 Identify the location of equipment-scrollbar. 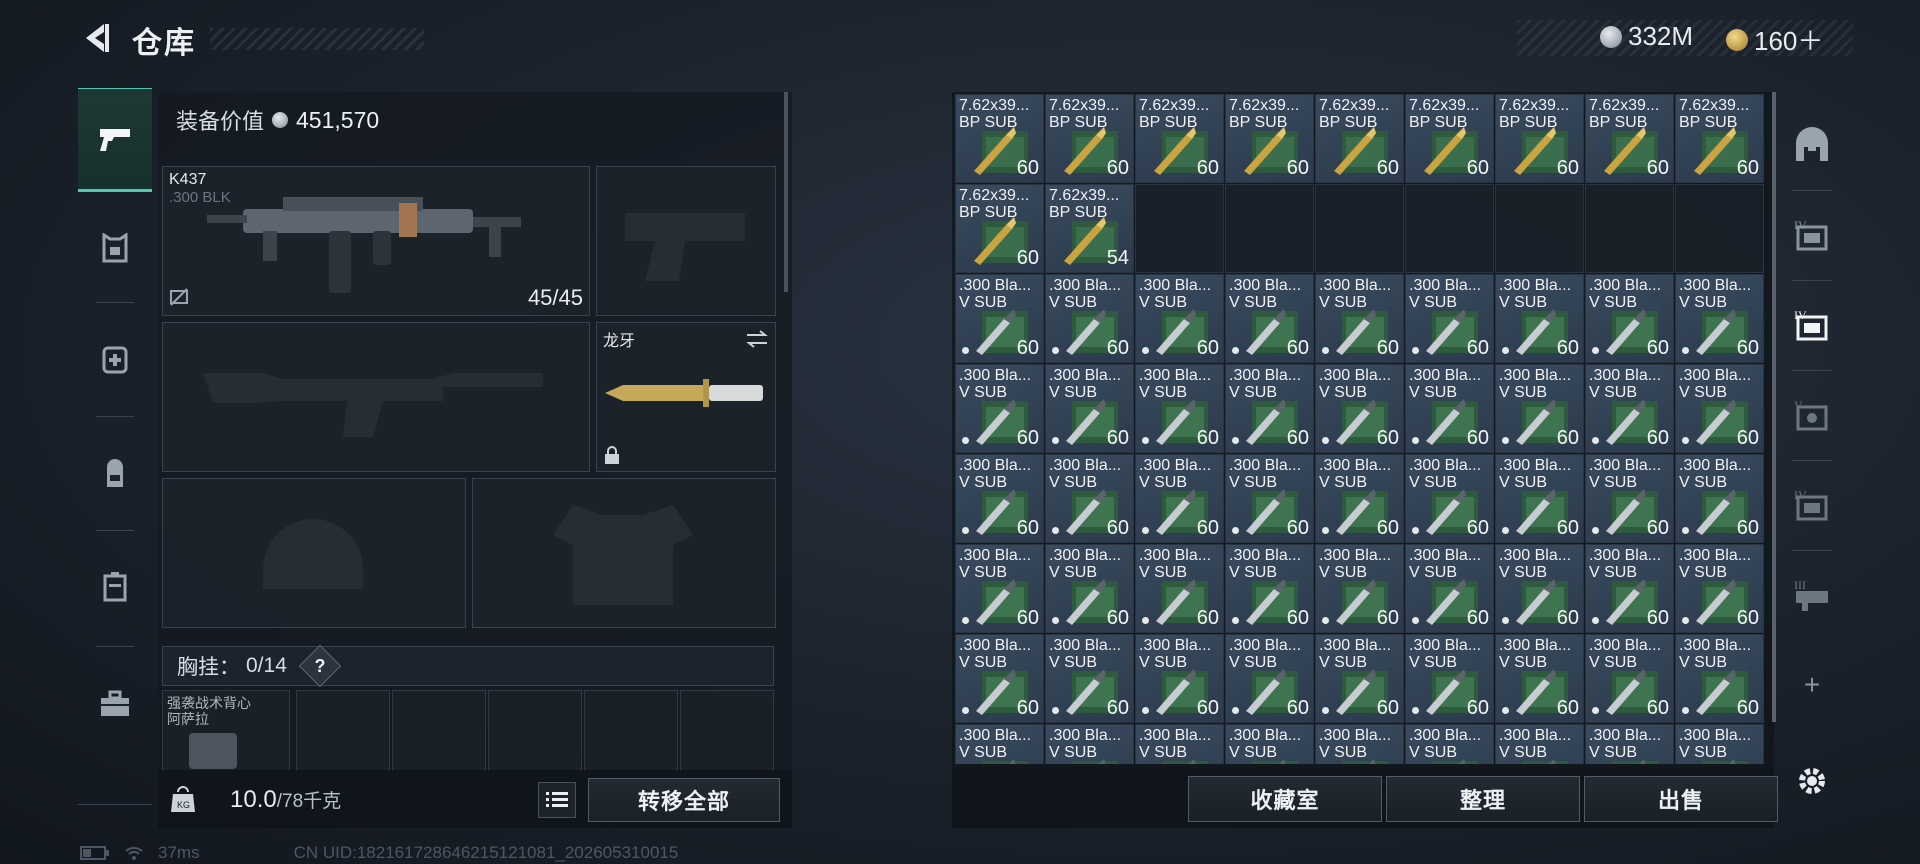
(786, 192).